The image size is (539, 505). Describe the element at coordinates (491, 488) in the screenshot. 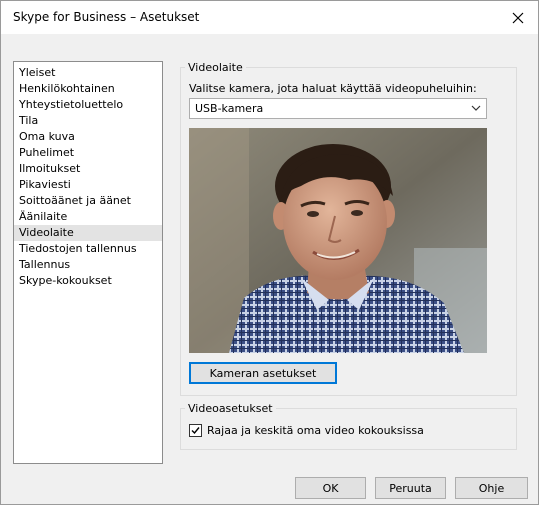

I see `help-button: Ohje` at that location.